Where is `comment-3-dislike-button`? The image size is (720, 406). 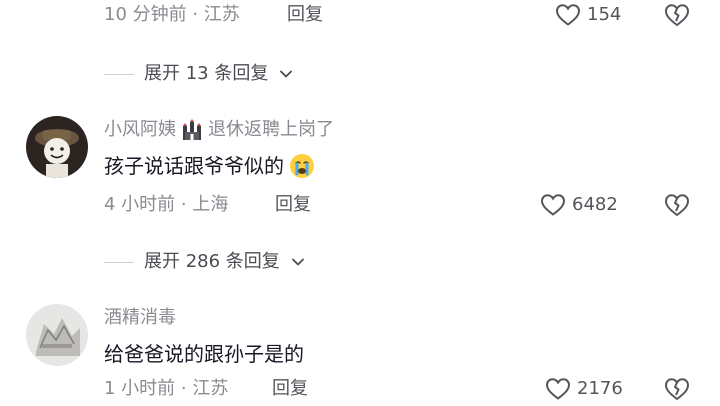
comment-3-dislike-button is located at coordinates (677, 391).